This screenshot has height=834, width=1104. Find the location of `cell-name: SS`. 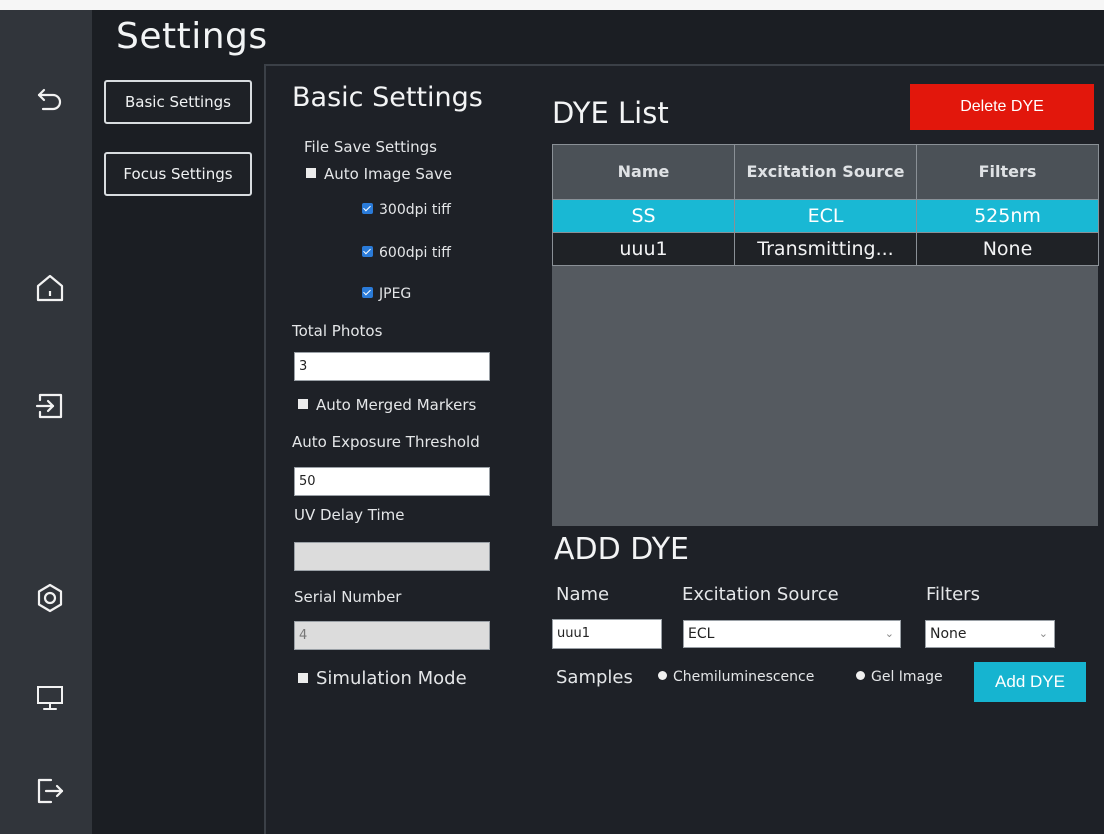

cell-name: SS is located at coordinates (643, 216).